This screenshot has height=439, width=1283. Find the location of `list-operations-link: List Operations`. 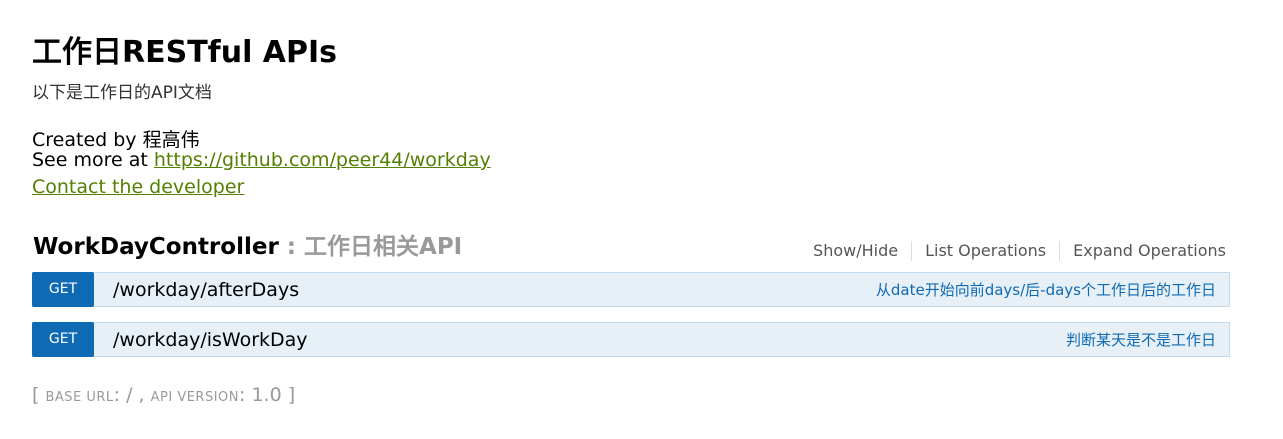

list-operations-link: List Operations is located at coordinates (985, 251).